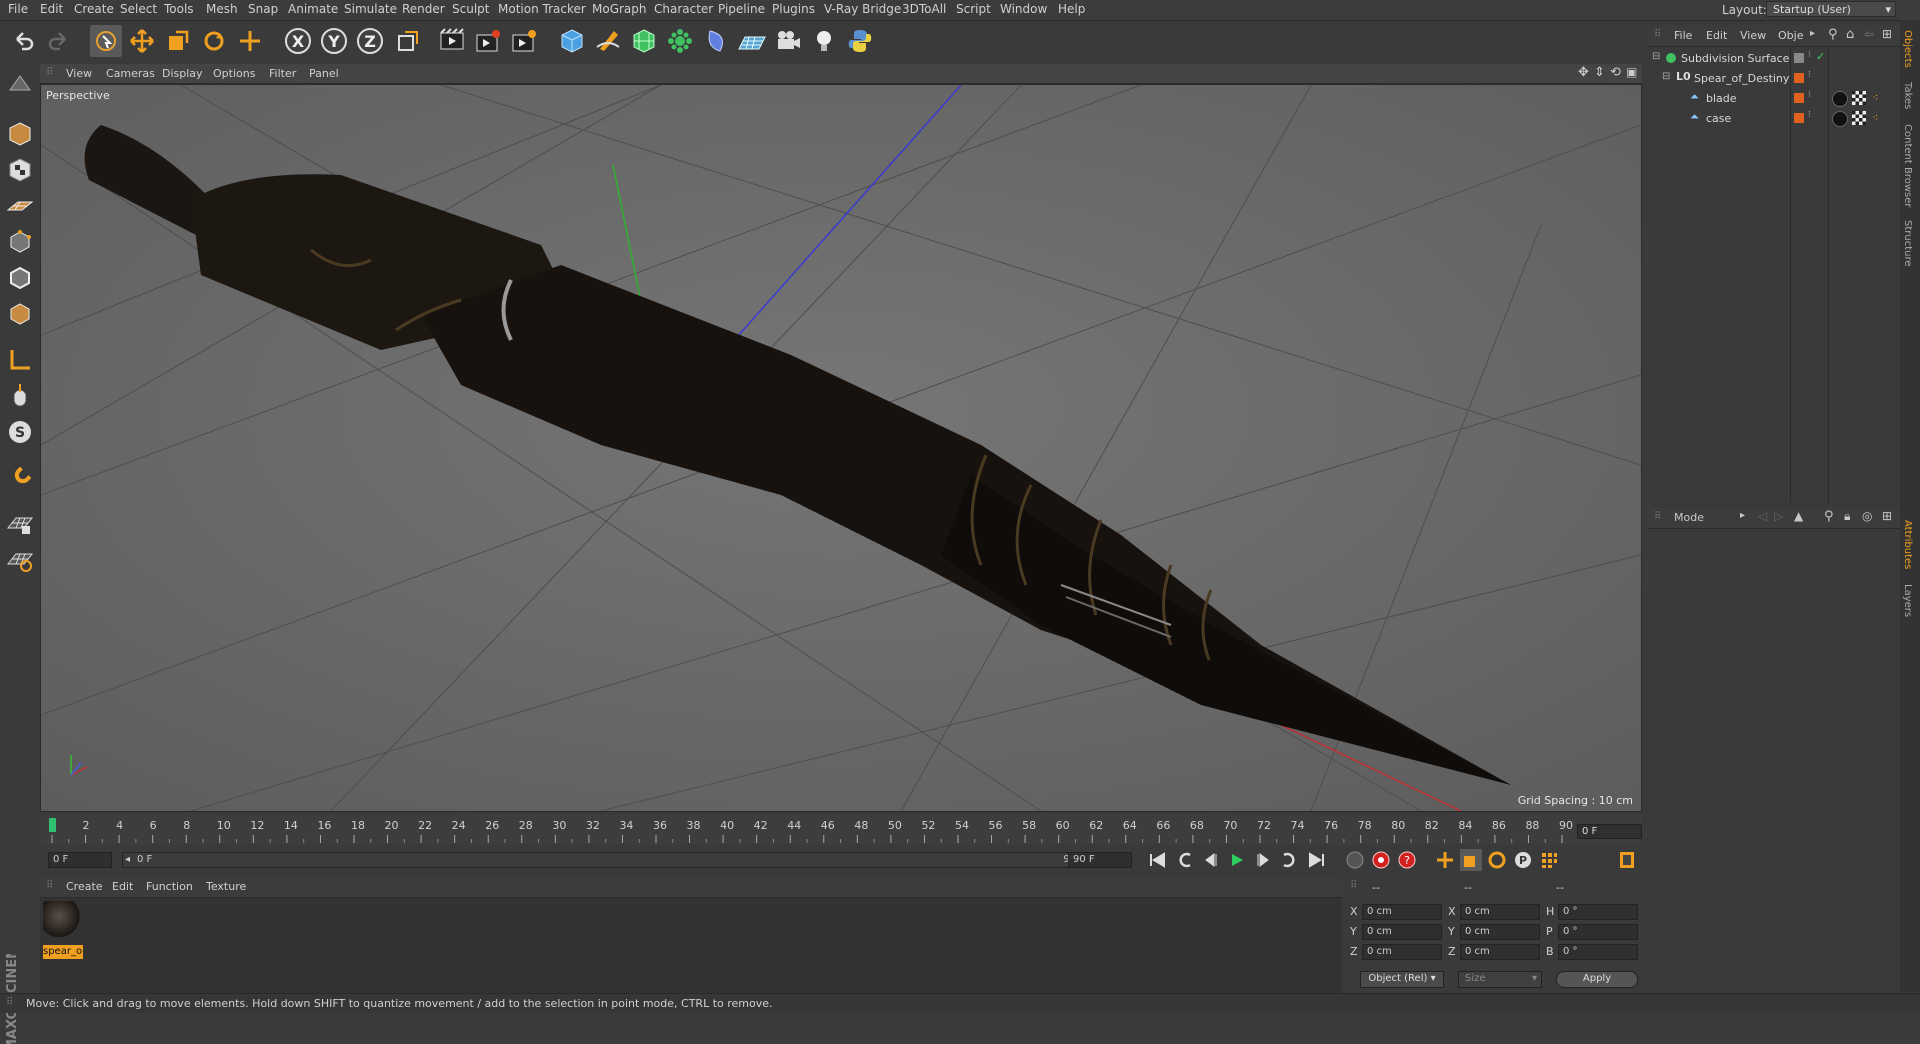  What do you see at coordinates (24, 41) in the screenshot?
I see `undo-icon` at bounding box center [24, 41].